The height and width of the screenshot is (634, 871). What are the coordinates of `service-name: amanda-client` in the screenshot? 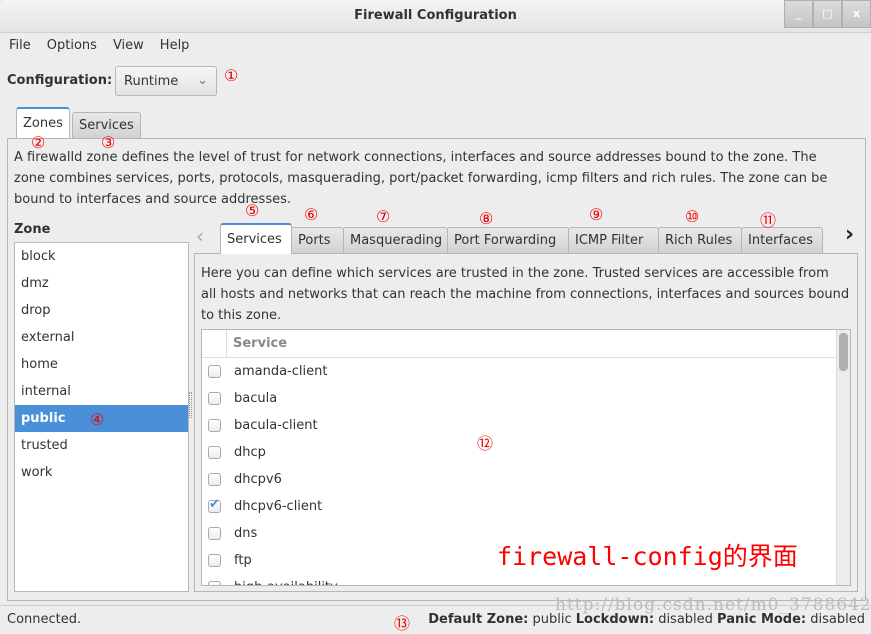 It's located at (281, 371).